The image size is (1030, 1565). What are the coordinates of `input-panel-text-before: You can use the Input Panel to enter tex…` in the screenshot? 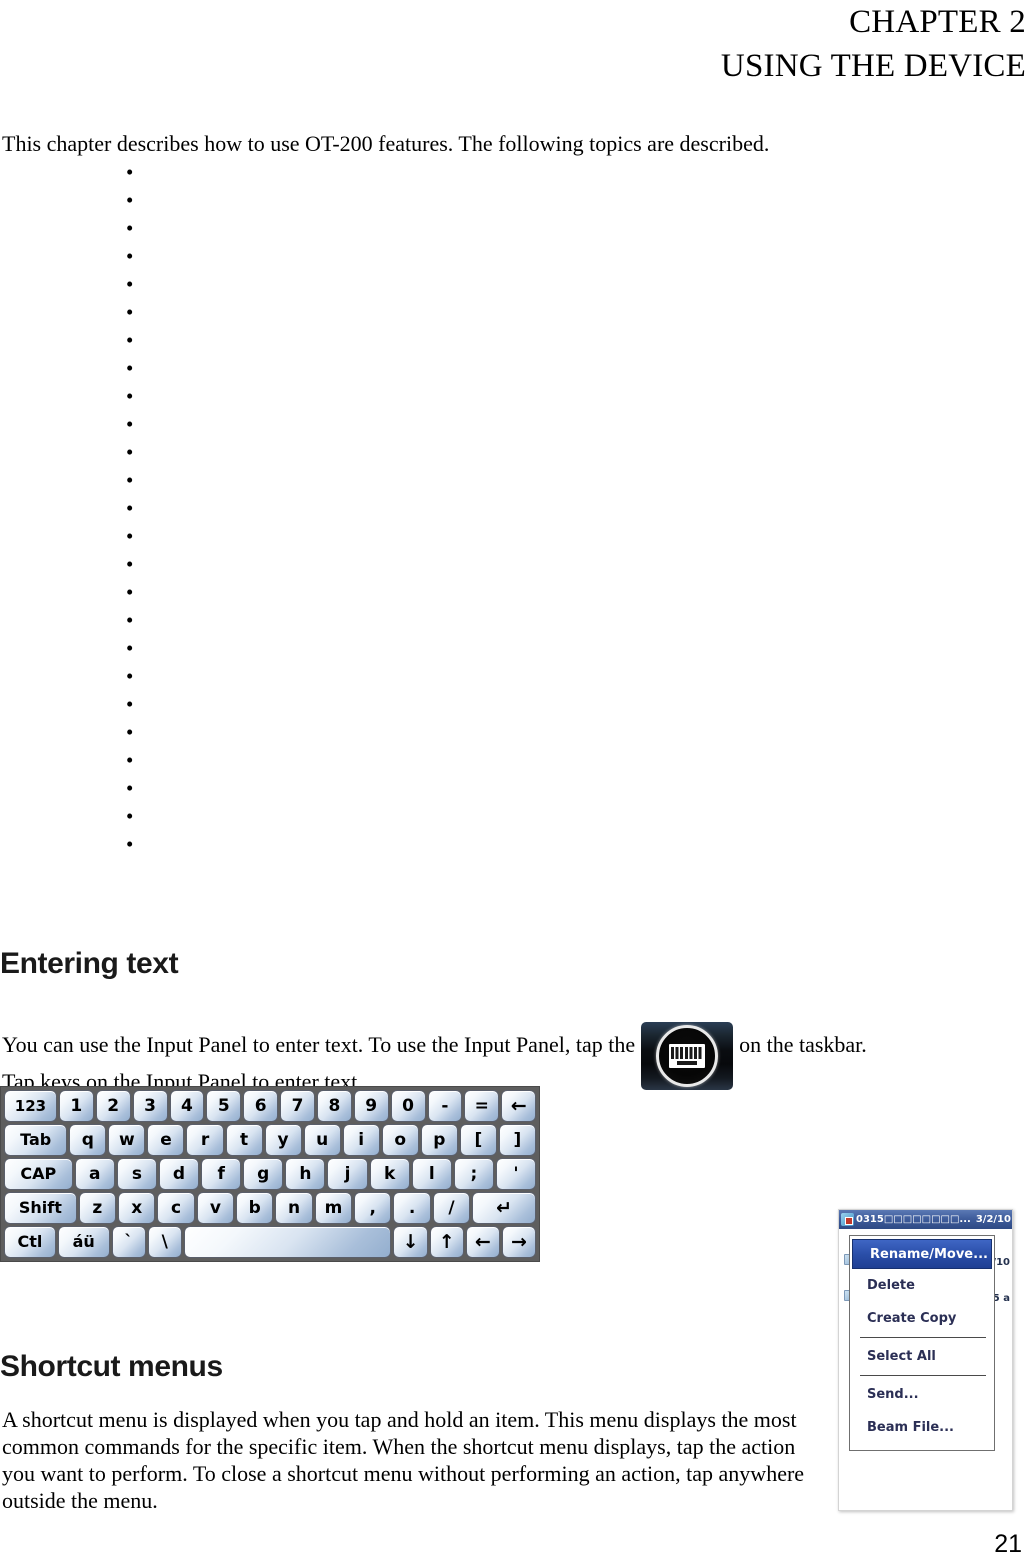 It's located at (319, 1045).